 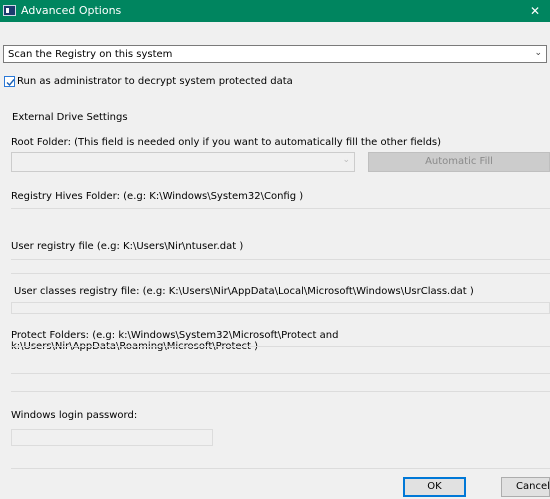 What do you see at coordinates (459, 162) in the screenshot?
I see `automatic-fill-button: Automatic Fill` at bounding box center [459, 162].